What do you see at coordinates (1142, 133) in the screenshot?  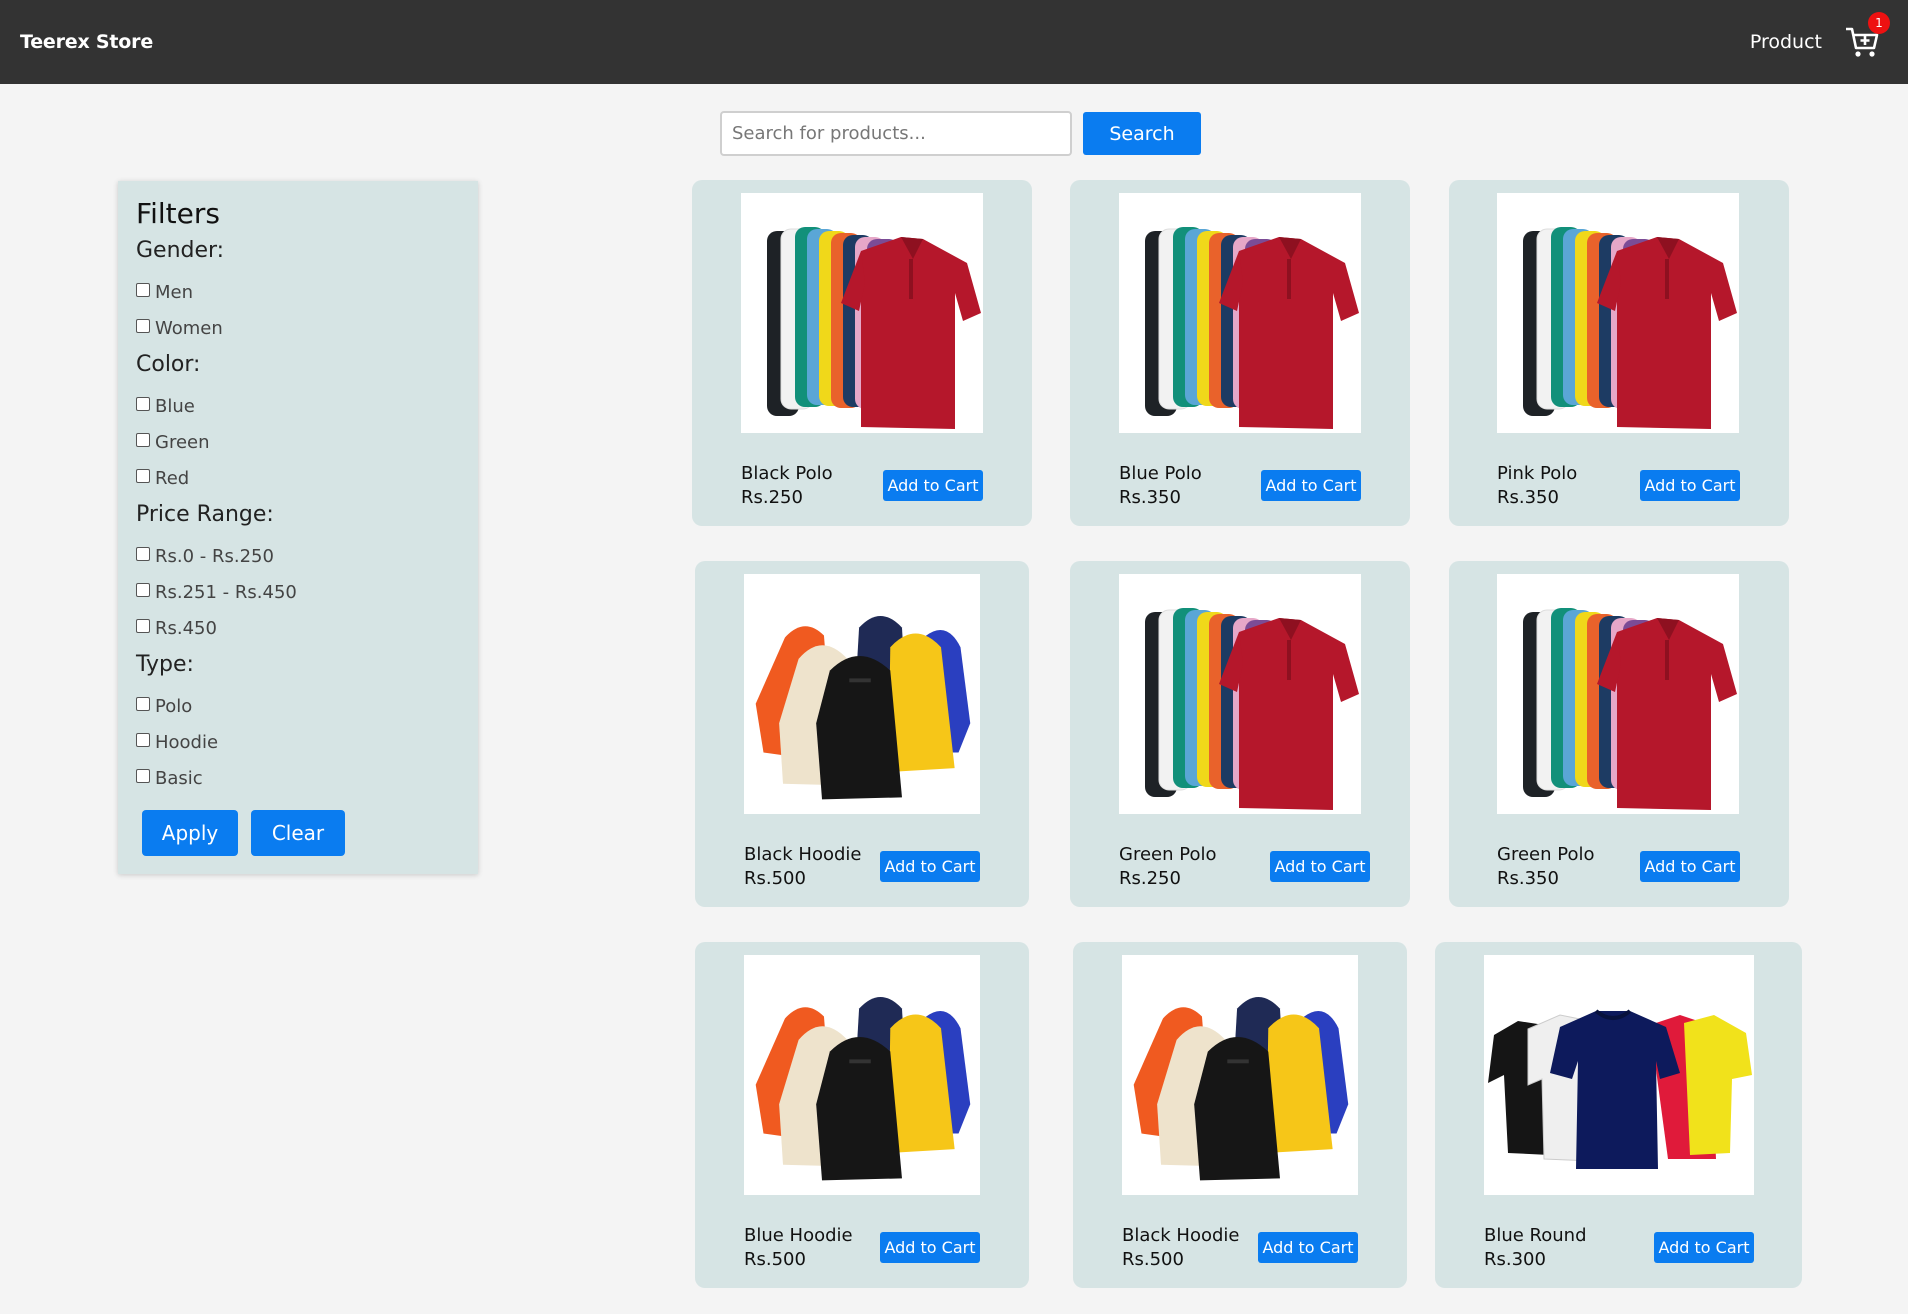 I see `search-button: Search` at bounding box center [1142, 133].